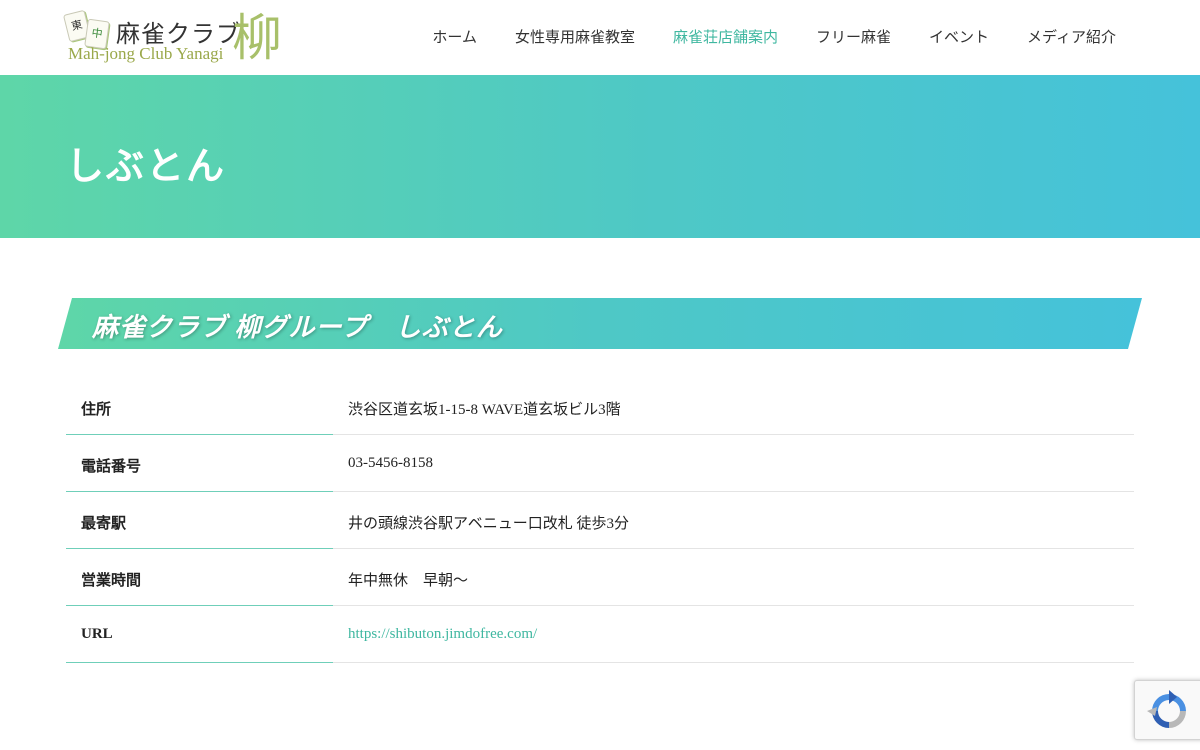  I want to click on main-nav: ホーム 女性専用麻雀教室 麻雀荘店舗案内 フリー麻雀 イベント メディア紹介, so click(755, 36).